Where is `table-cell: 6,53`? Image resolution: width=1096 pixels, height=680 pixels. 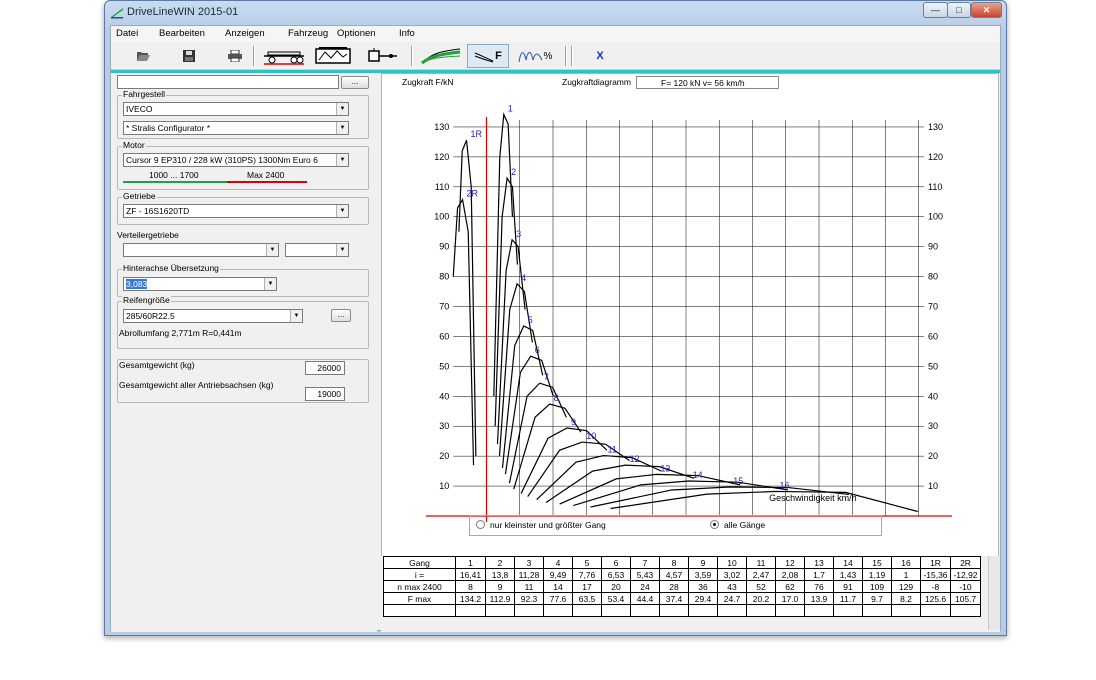 table-cell: 6,53 is located at coordinates (616, 574).